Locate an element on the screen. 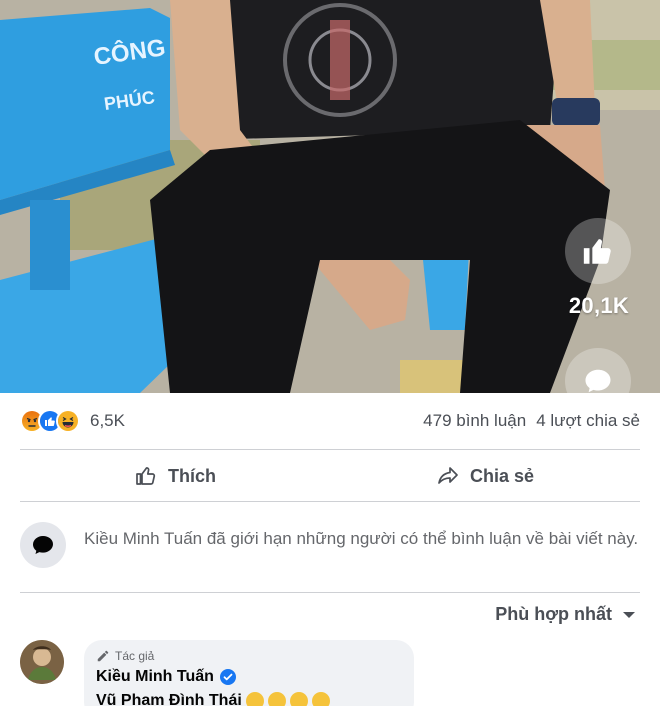 The width and height of the screenshot is (660, 706). avatar-image is located at coordinates (42, 662).